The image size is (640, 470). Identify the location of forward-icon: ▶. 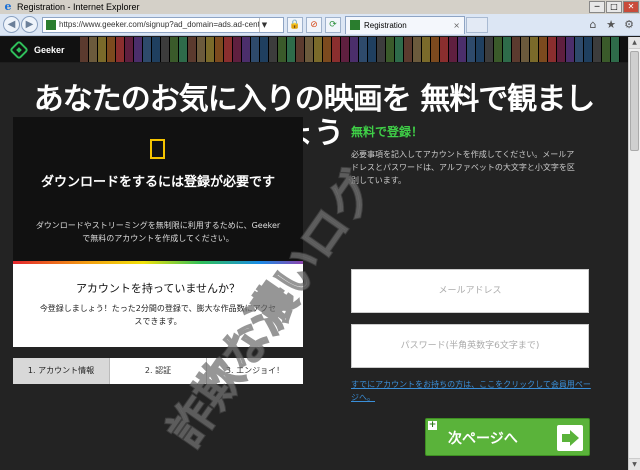
(29, 24).